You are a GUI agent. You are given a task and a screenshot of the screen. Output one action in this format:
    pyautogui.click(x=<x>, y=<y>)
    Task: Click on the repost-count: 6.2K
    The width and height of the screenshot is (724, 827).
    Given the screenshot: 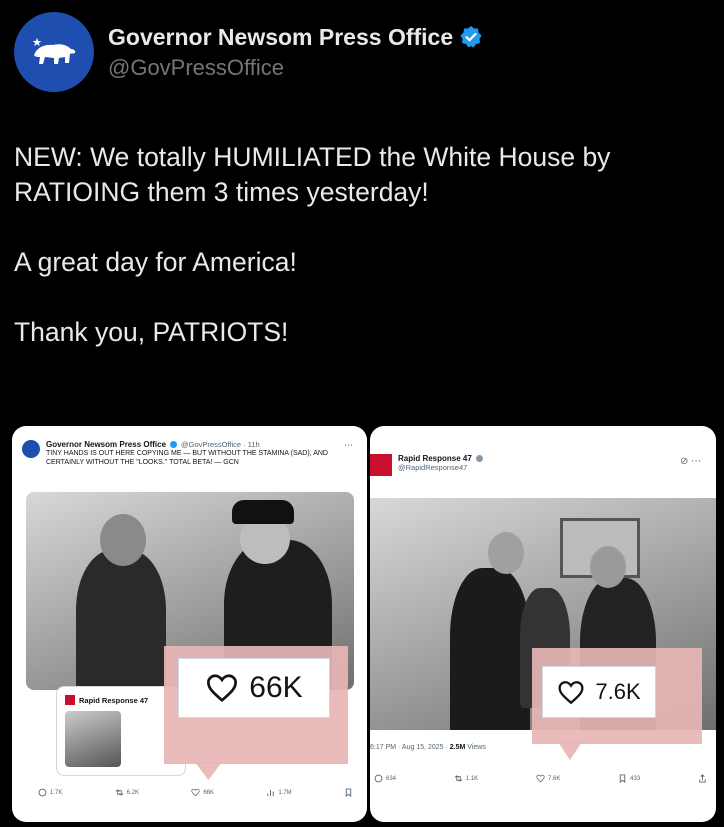 What is the action you would take?
    pyautogui.click(x=132, y=792)
    